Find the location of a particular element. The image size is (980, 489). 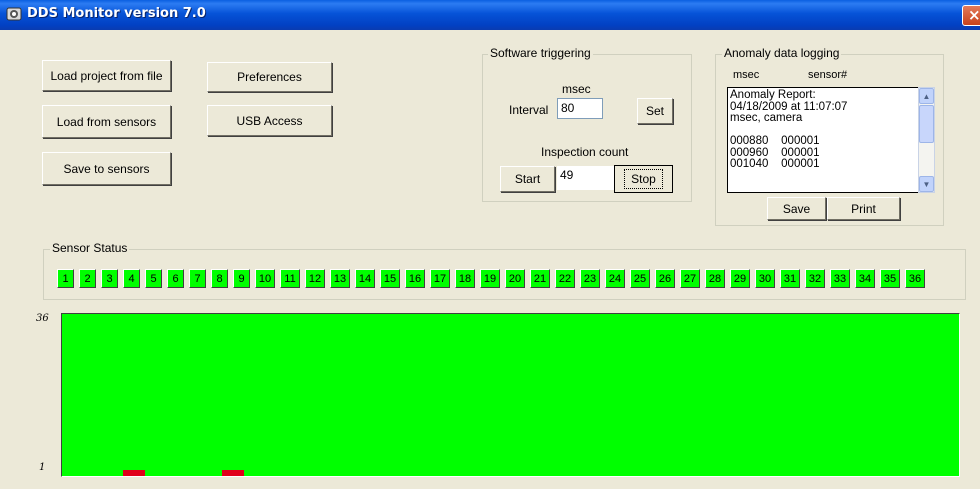

scroll-up-button: ▲ is located at coordinates (926, 96).